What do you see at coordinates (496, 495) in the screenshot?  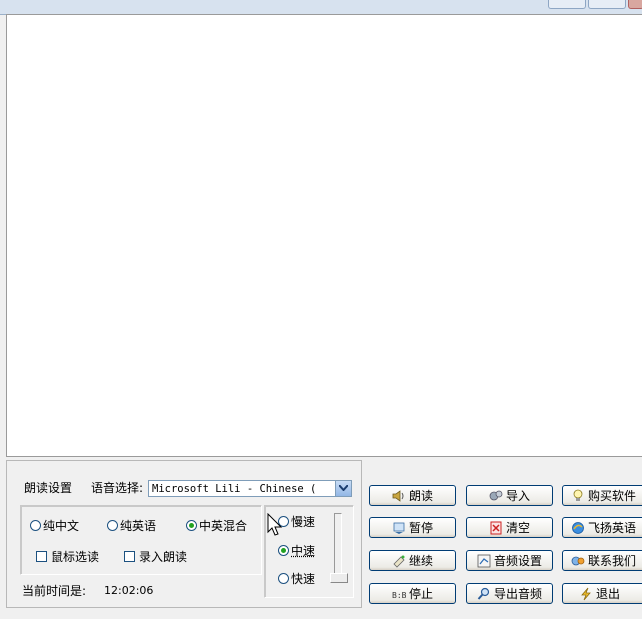 I see `import-icon` at bounding box center [496, 495].